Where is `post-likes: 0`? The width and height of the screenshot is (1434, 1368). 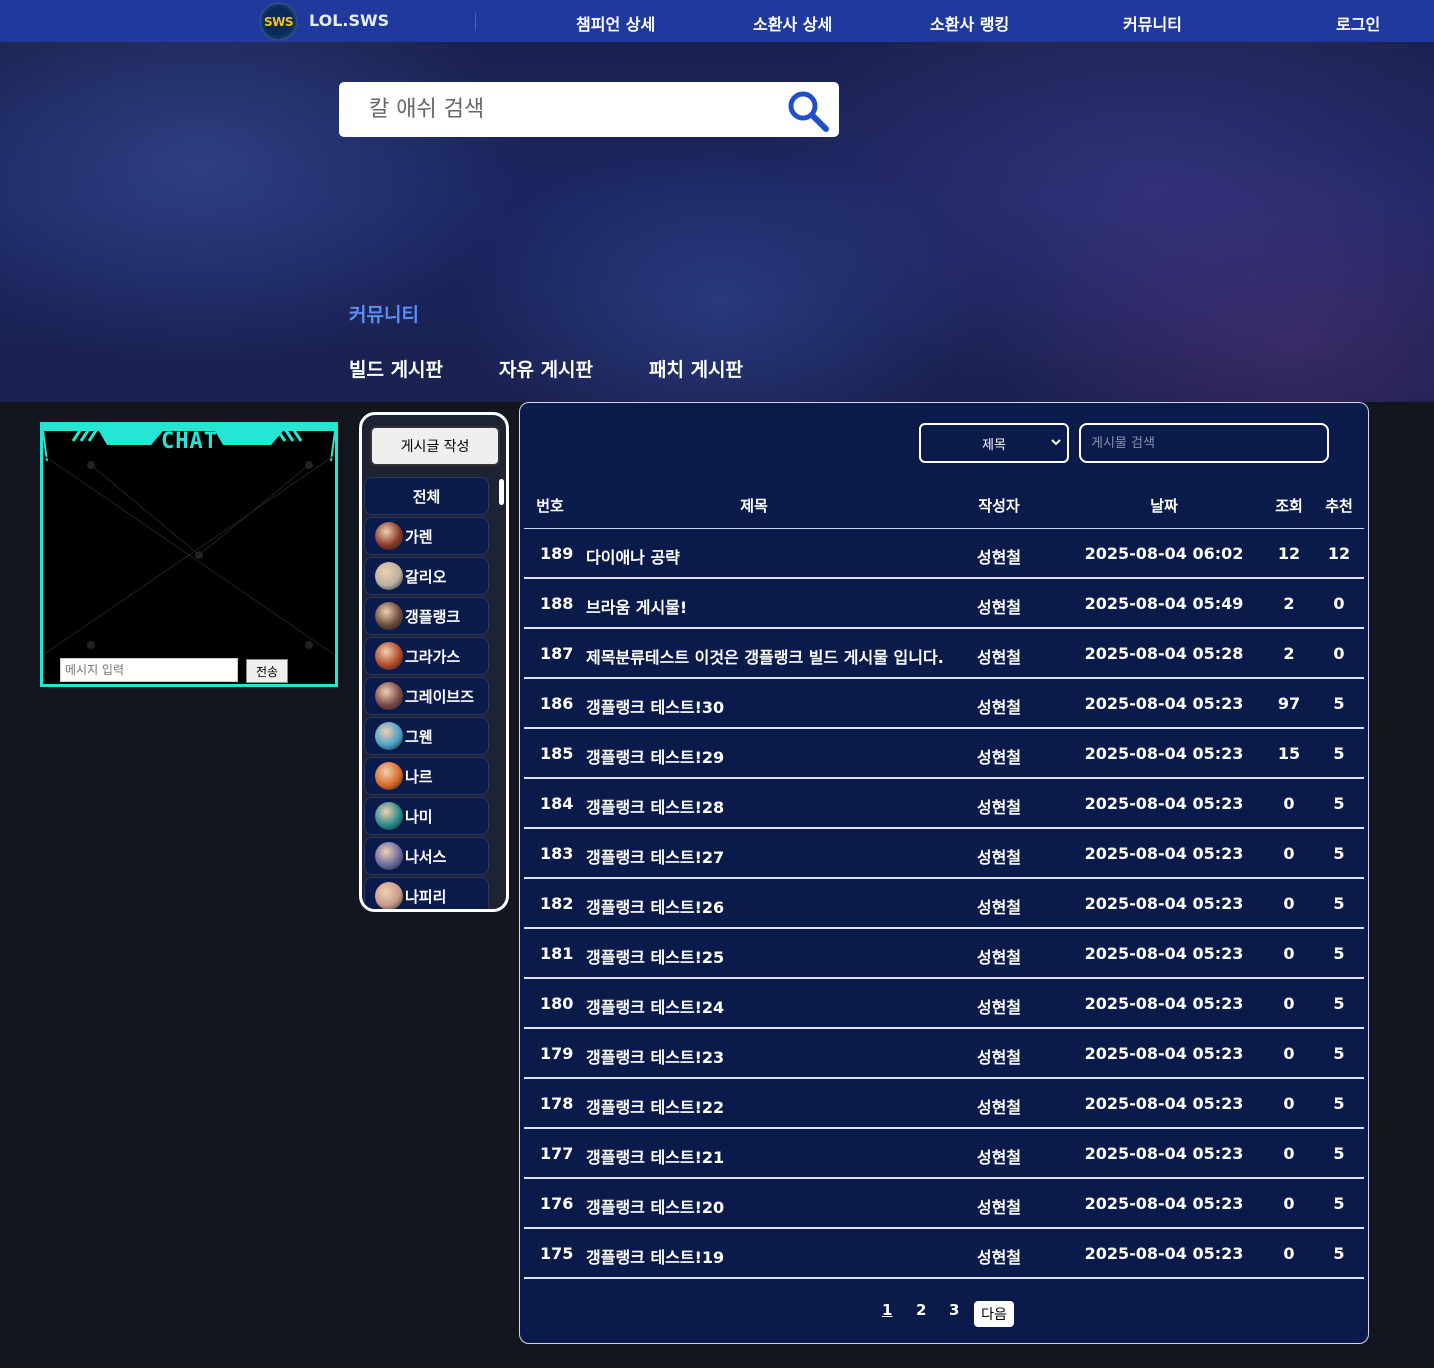 post-likes: 0 is located at coordinates (1339, 603).